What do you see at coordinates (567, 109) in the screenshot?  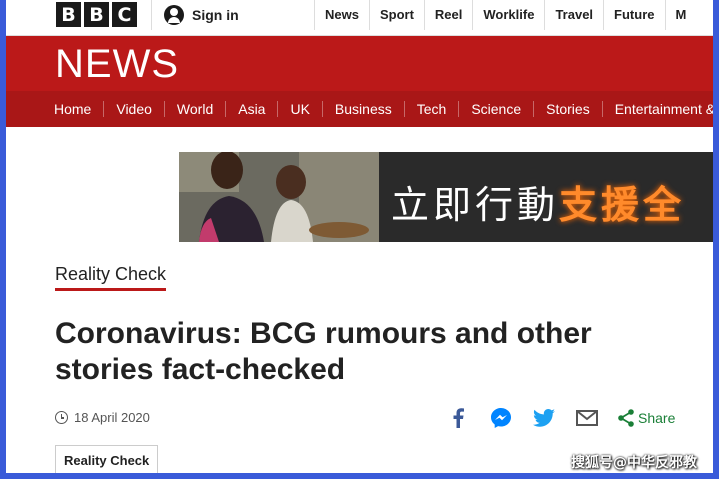 I see `news-nav-stories: Stories` at bounding box center [567, 109].